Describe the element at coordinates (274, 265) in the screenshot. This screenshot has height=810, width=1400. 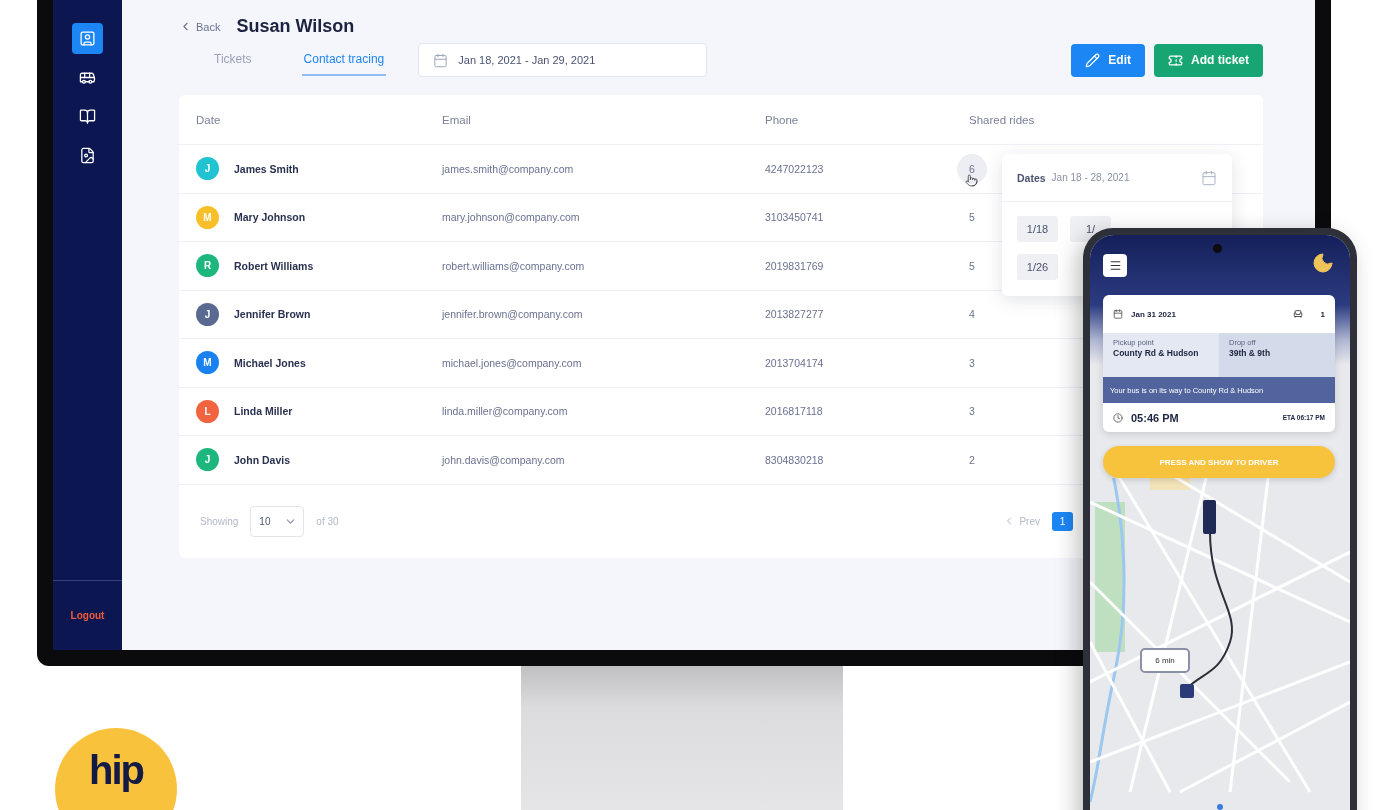
I see `contact-name: Robert Williams` at that location.